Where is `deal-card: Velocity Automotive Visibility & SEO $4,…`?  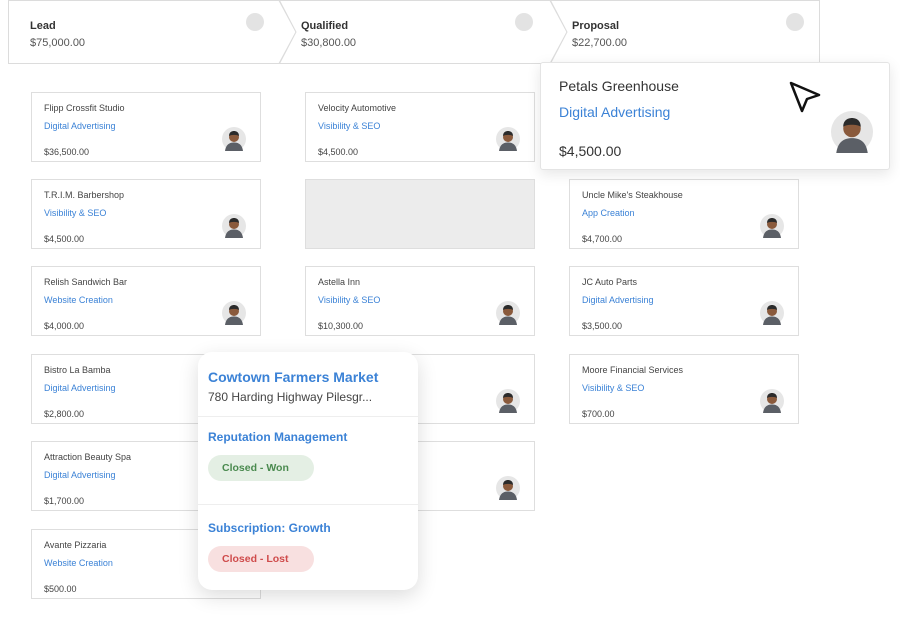
deal-card: Velocity Automotive Visibility & SEO $4,… is located at coordinates (420, 127).